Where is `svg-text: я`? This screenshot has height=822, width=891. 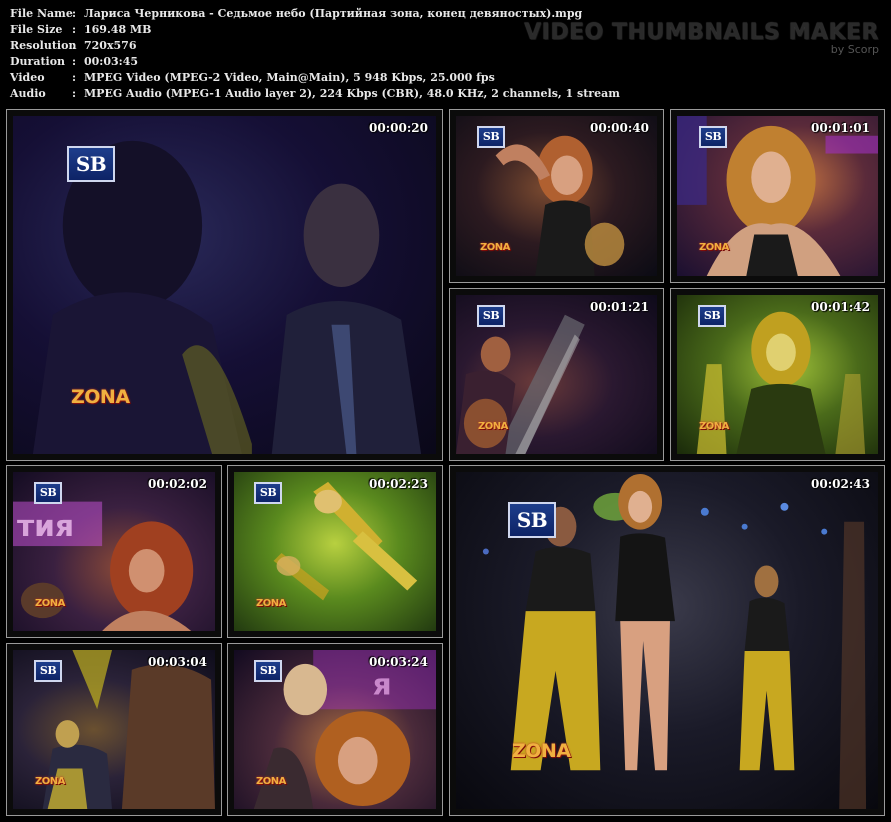 svg-text: я is located at coordinates (382, 683).